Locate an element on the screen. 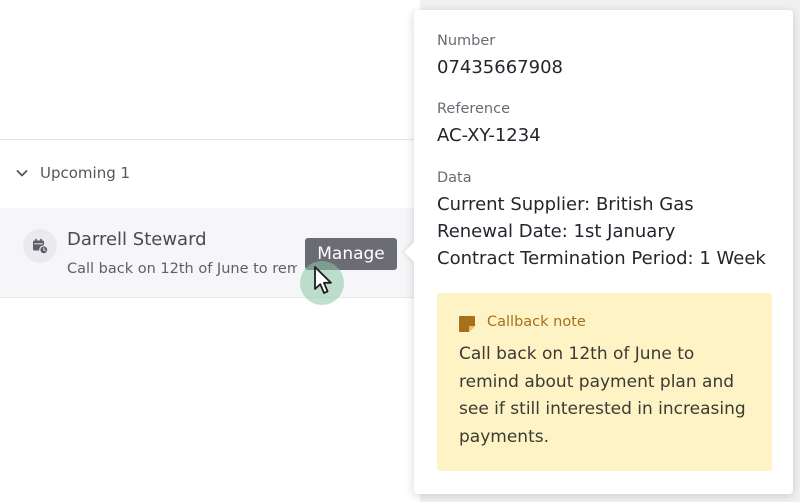  number-value: 07435667908 is located at coordinates (500, 67).